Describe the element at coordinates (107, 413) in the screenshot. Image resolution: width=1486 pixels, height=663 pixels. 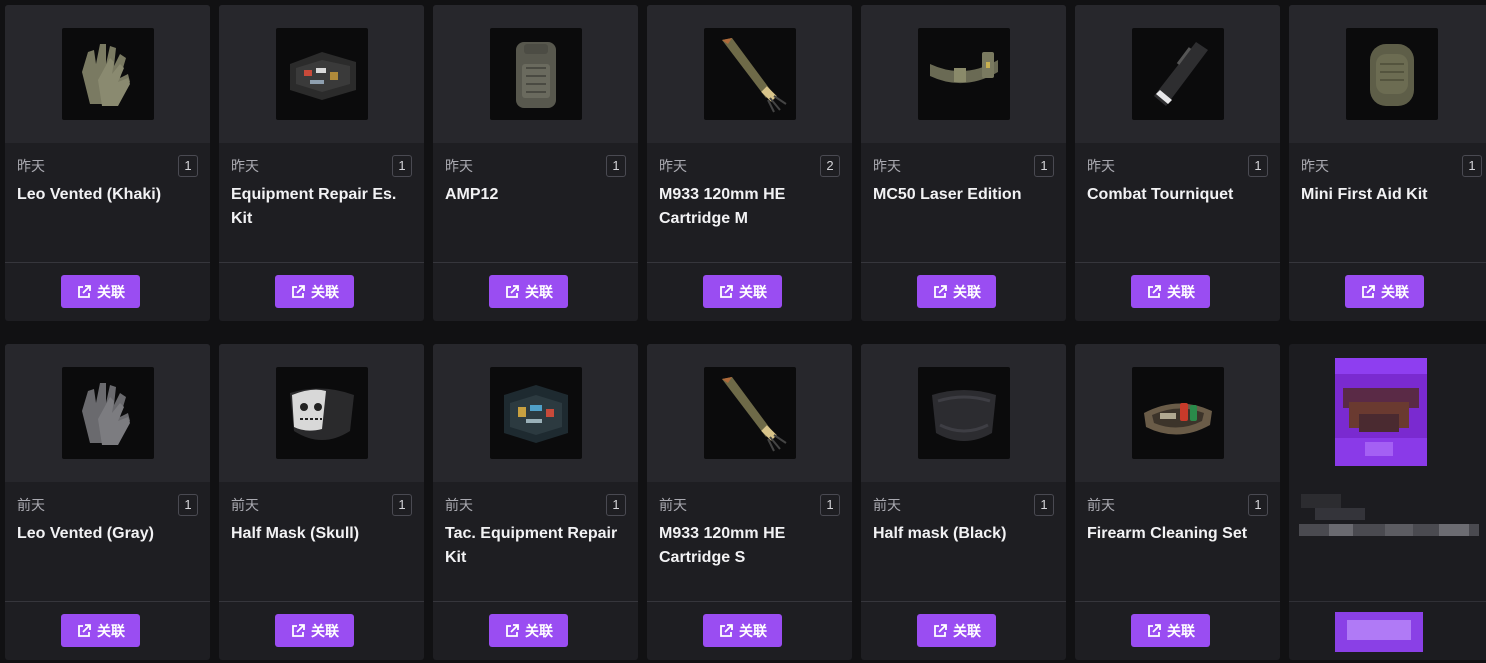
I see `gloves-gray-icon` at that location.